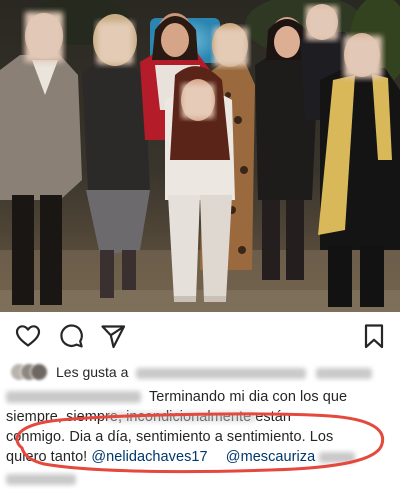 The height and width of the screenshot is (489, 400). Describe the element at coordinates (92, 372) in the screenshot. I see `likes-label: Les gusta a` at that location.